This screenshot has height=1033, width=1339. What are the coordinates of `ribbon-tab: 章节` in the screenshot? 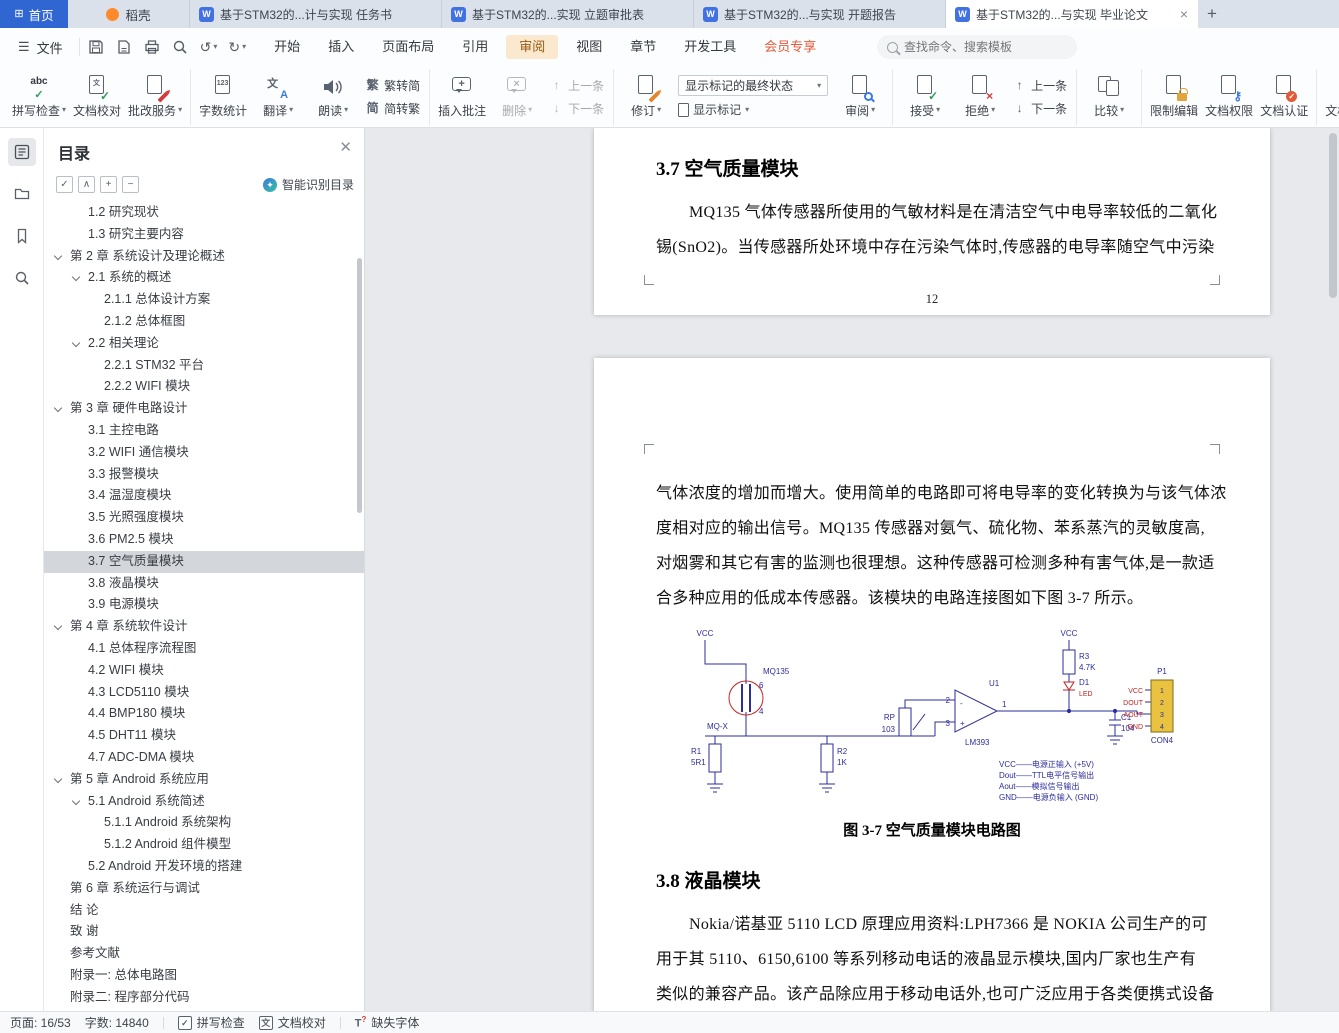 It's located at (643, 47).